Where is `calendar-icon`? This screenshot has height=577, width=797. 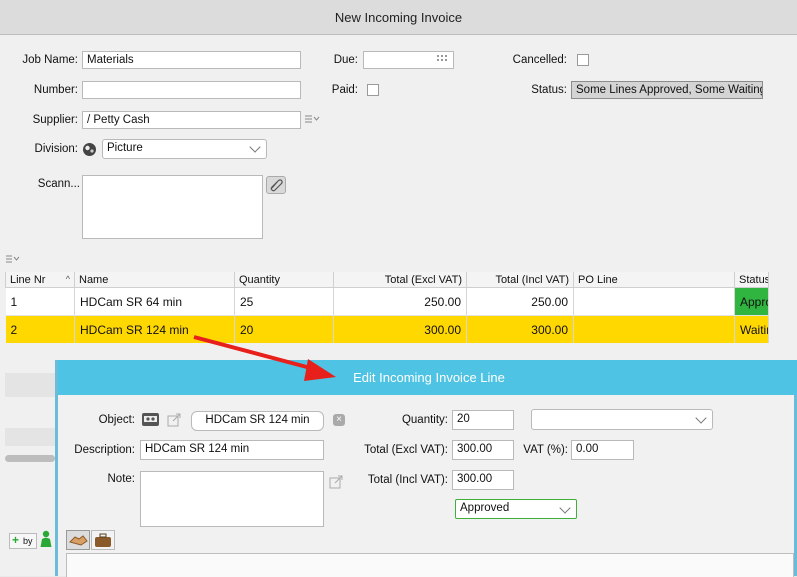
calendar-icon is located at coordinates (443, 59).